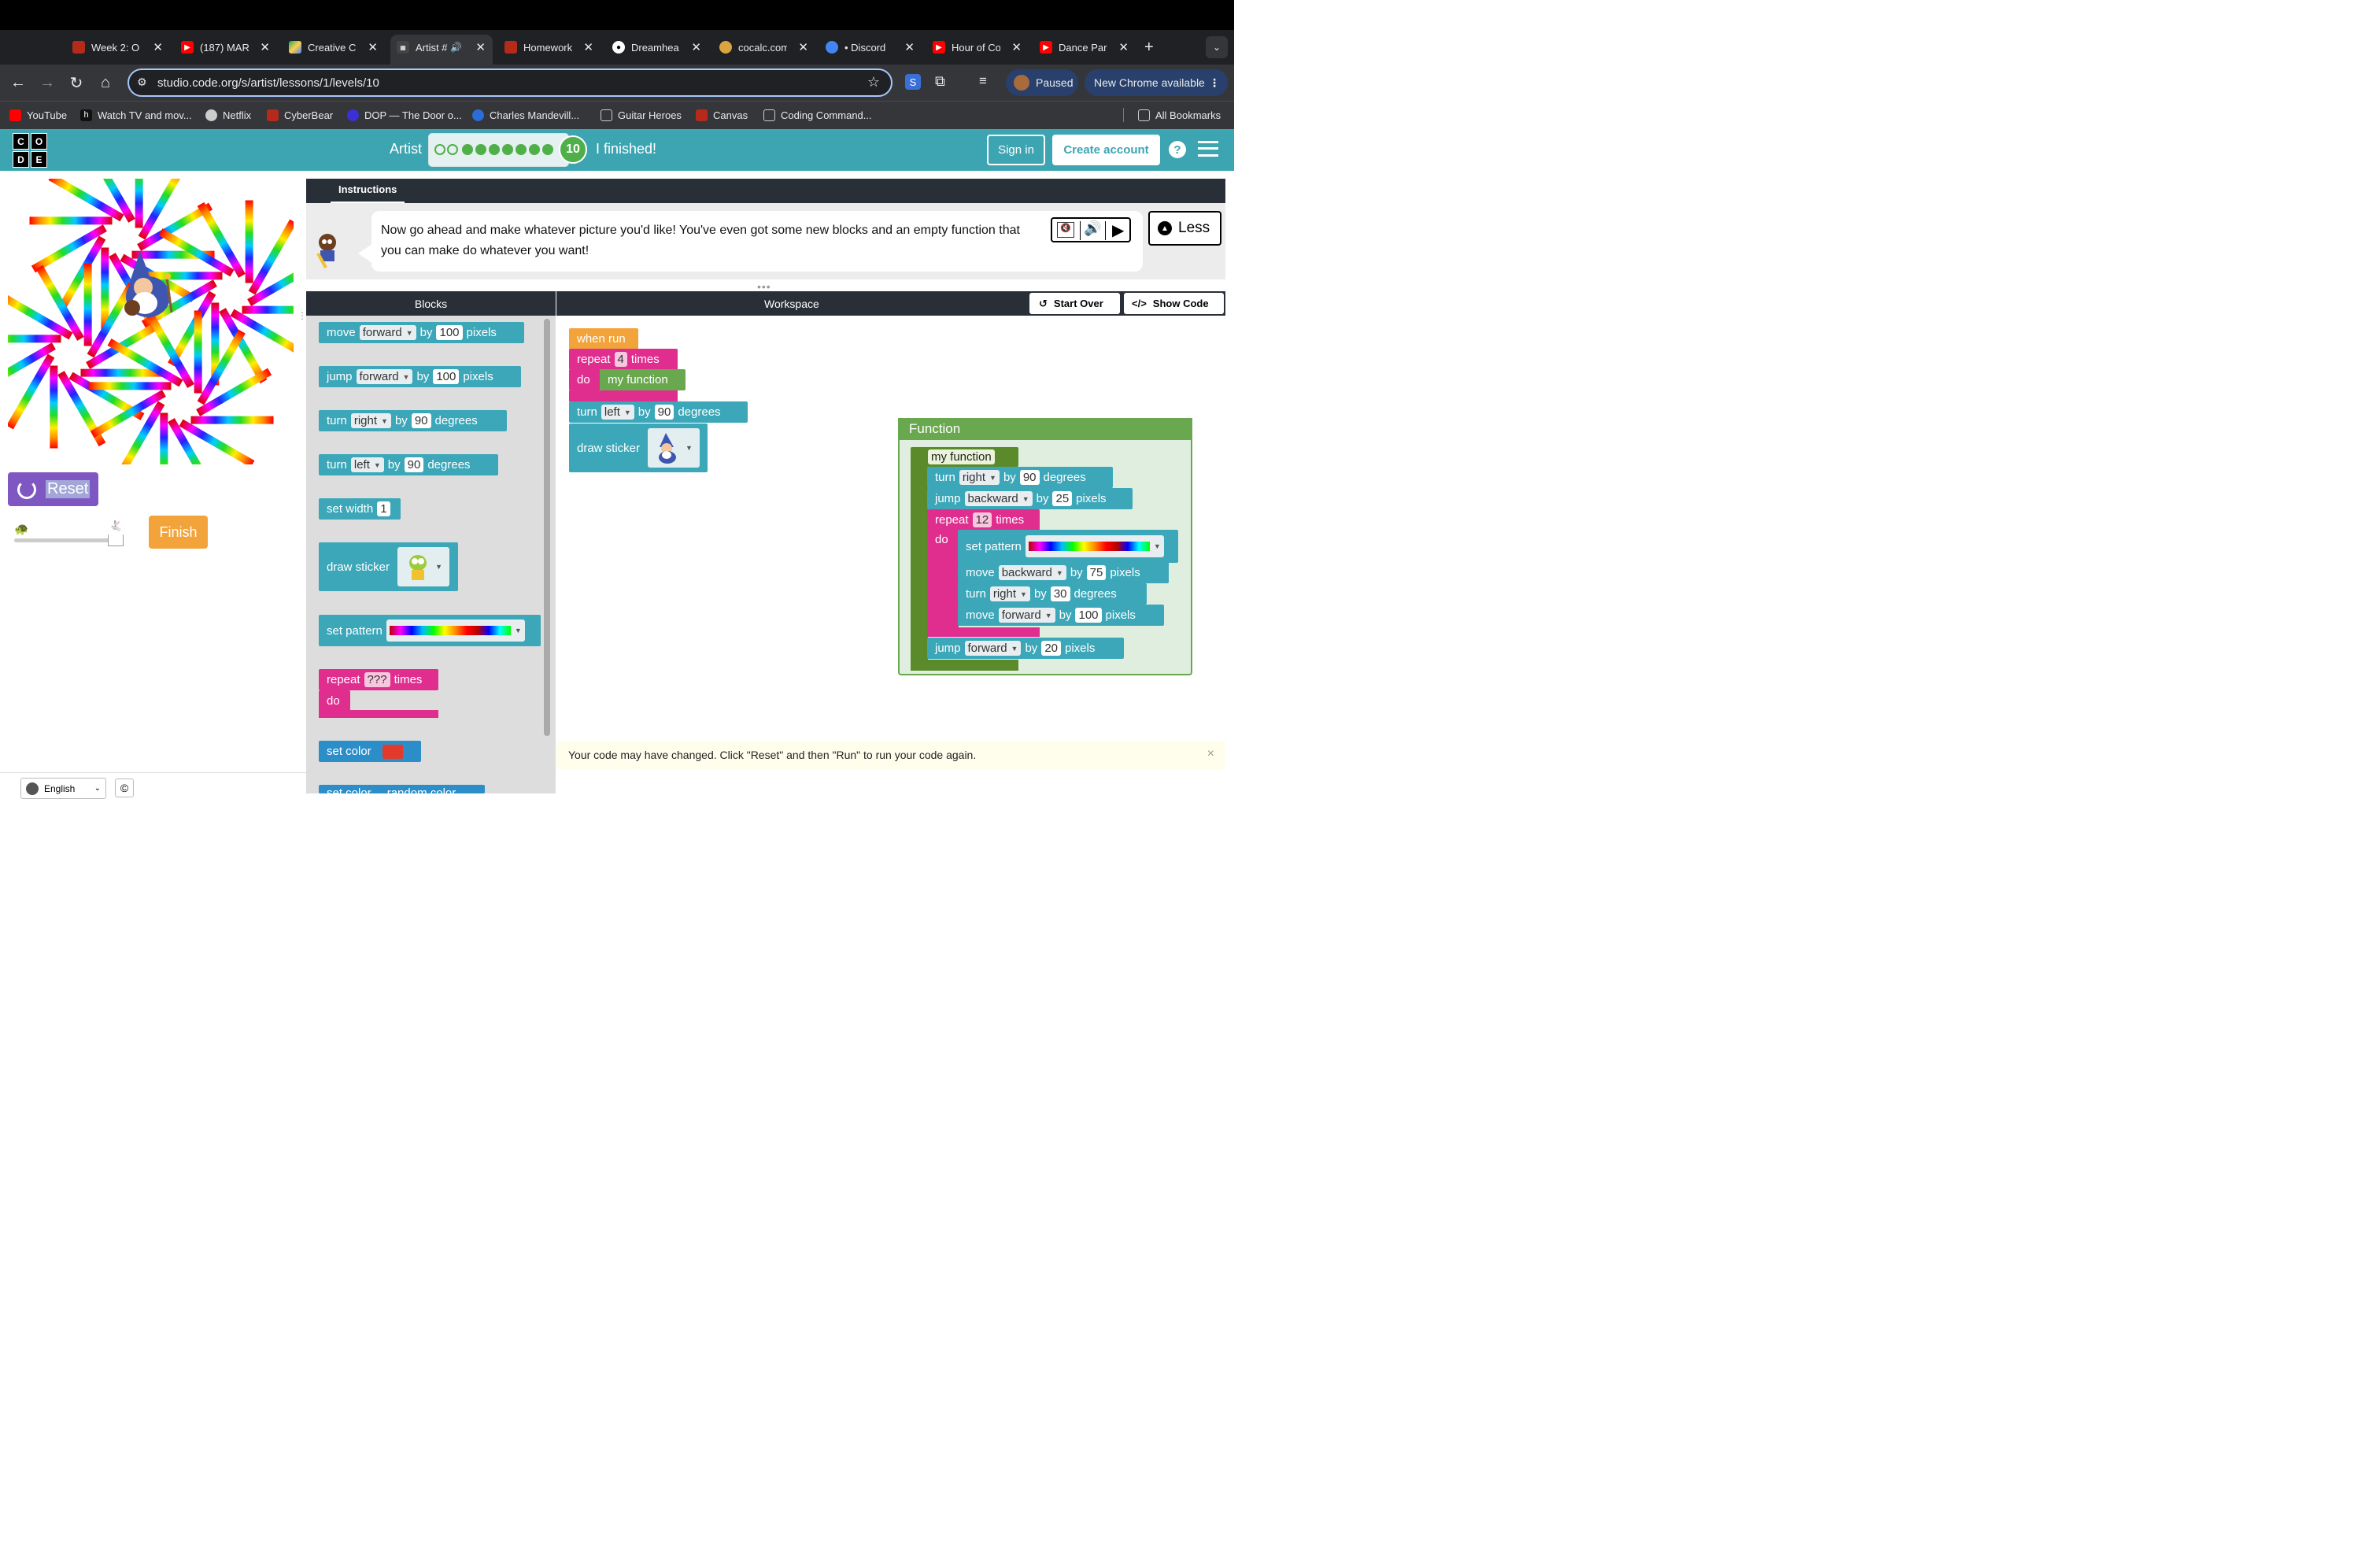  Describe the element at coordinates (1179, 115) in the screenshot. I see `all-bookmarks: All Bookmarks` at that location.